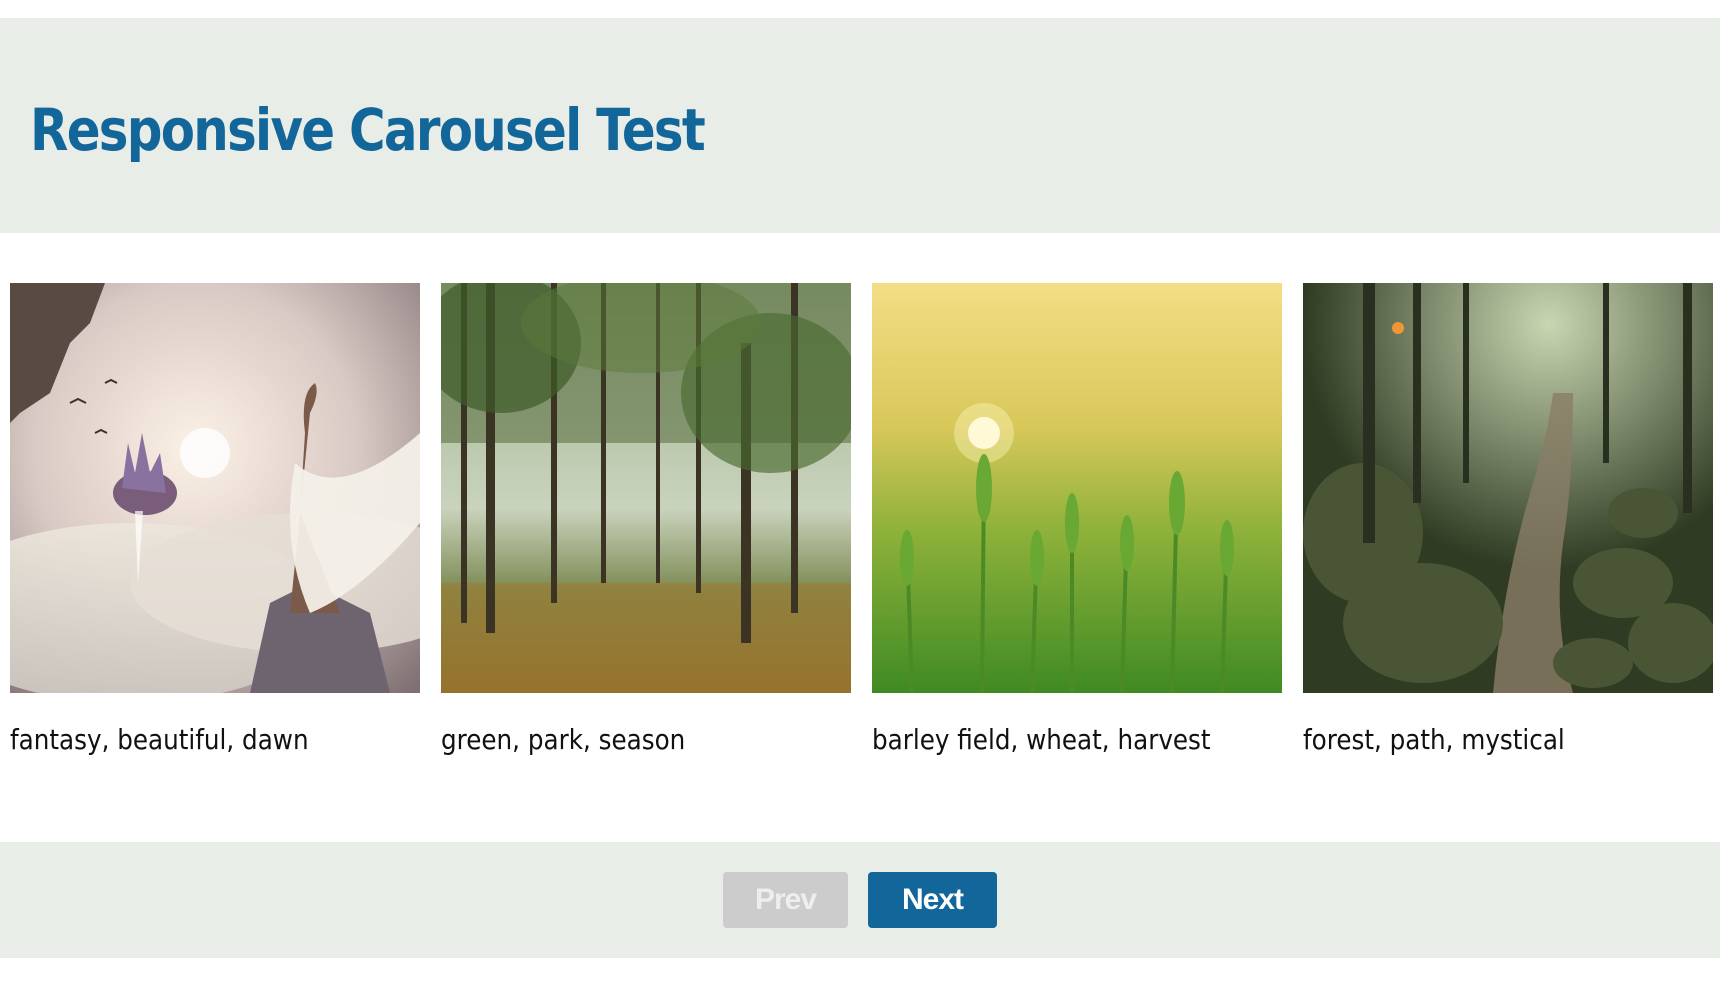  I want to click on carousel-card: barley field, wheat, harvest, so click(1077, 519).